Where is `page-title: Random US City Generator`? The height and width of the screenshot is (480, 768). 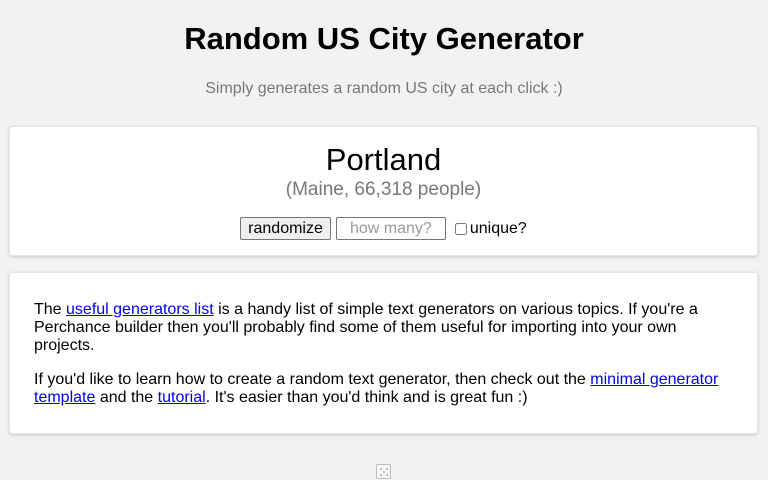 page-title: Random US City Generator is located at coordinates (384, 38).